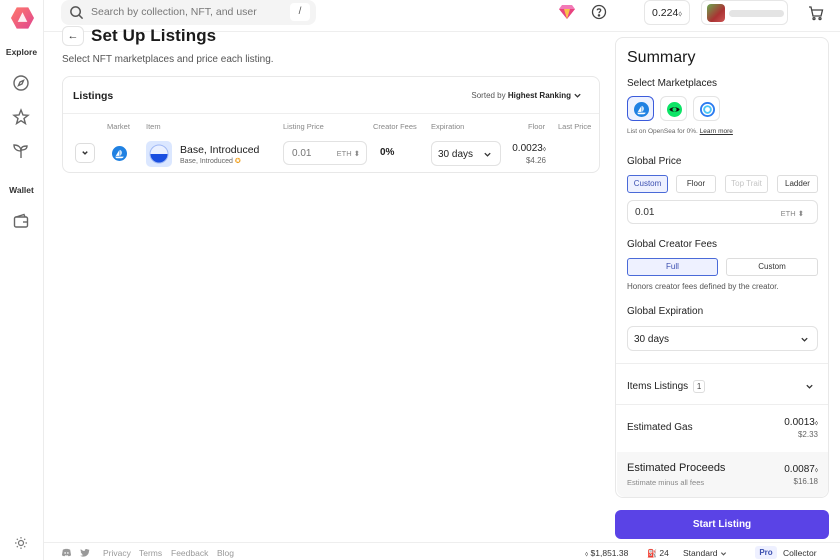 The height and width of the screenshot is (560, 840). I want to click on column-header-creator-fees: Creator Fees, so click(395, 126).